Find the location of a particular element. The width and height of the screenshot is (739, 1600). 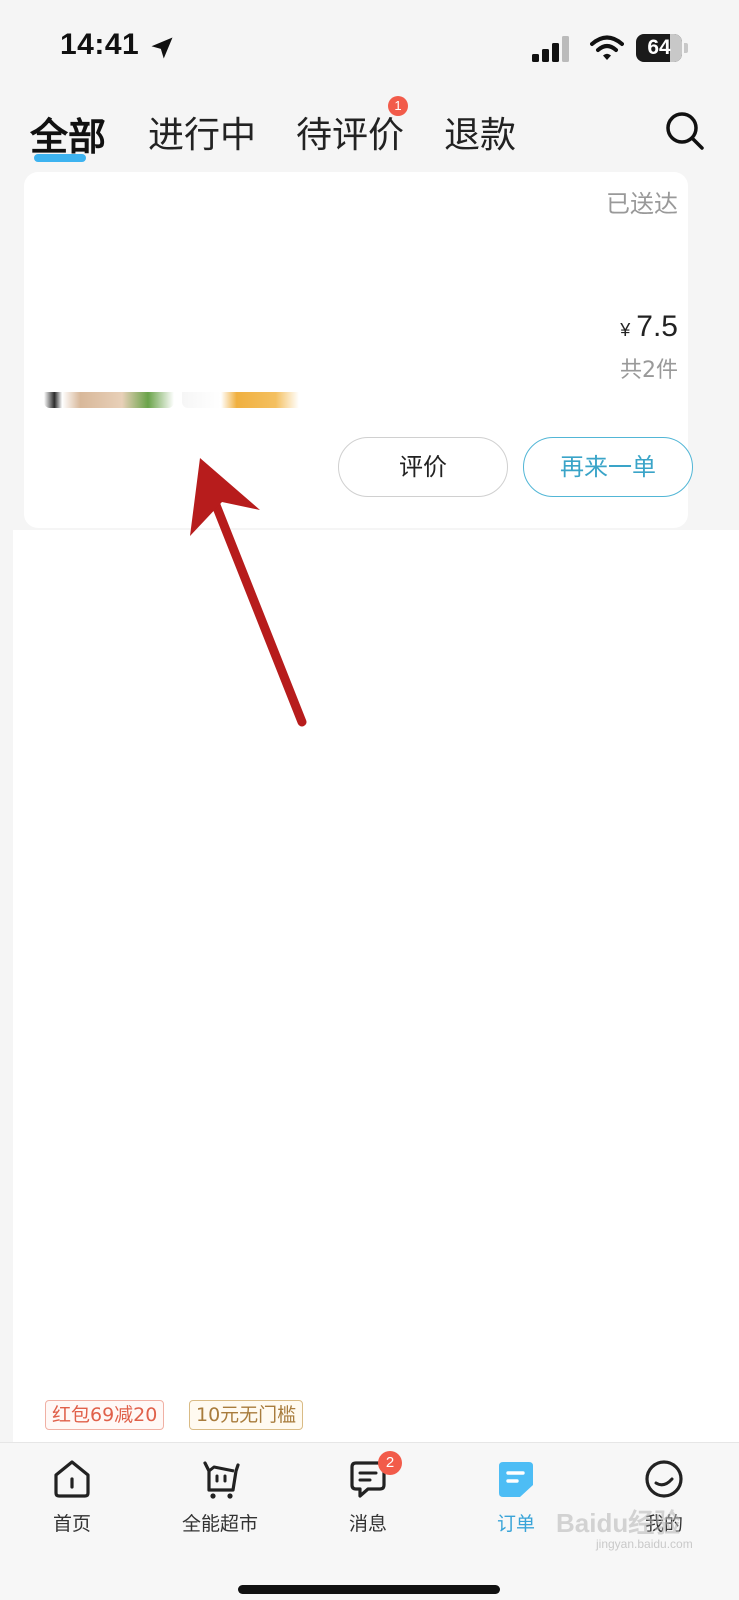

coupon-no-threshold: 10元无门槛 is located at coordinates (246, 1415).